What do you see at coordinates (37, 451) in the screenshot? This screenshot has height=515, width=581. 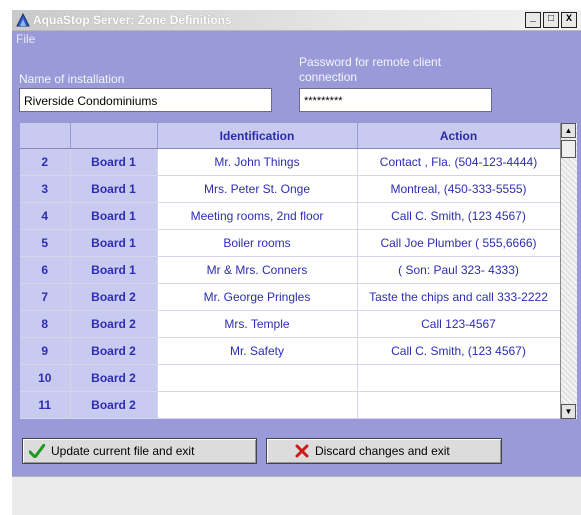 I see `checkmark-icon` at bounding box center [37, 451].